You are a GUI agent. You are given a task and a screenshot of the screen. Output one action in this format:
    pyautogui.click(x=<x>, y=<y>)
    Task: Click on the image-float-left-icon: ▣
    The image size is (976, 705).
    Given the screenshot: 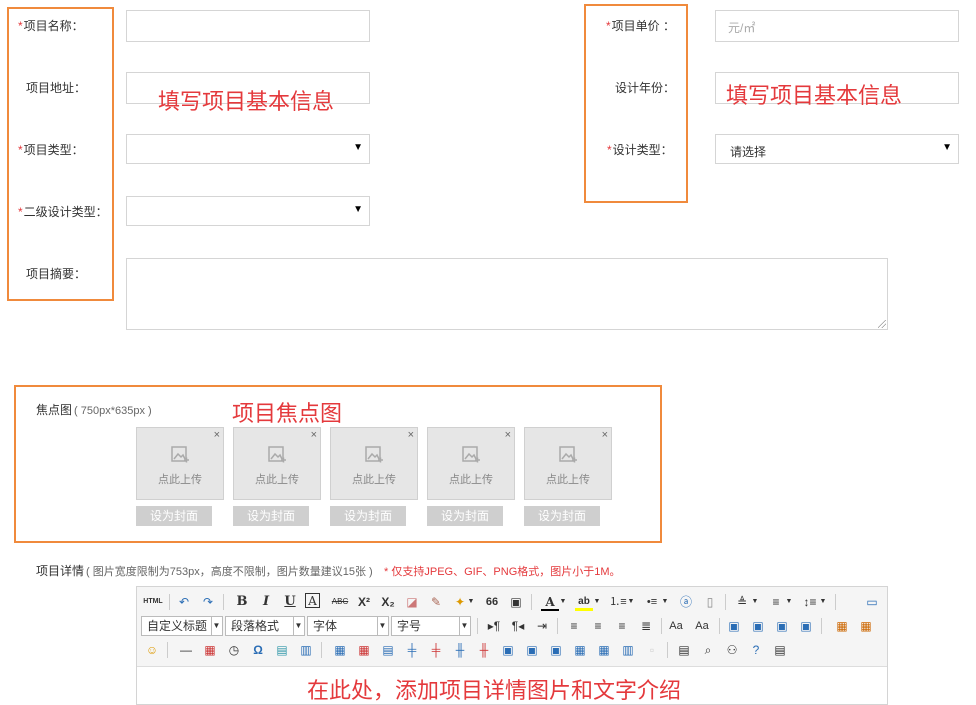 What is the action you would take?
    pyautogui.click(x=758, y=626)
    